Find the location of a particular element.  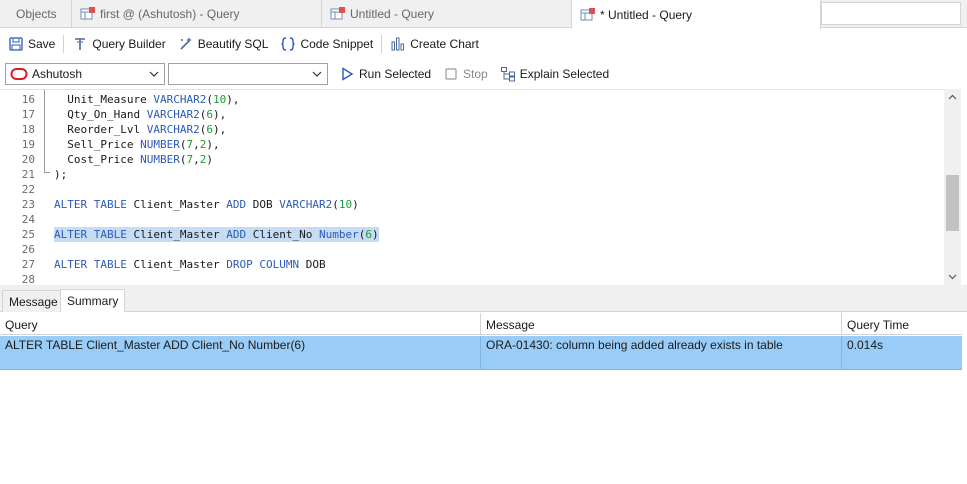

code-snippet-button: Code Snippet is located at coordinates (326, 44).